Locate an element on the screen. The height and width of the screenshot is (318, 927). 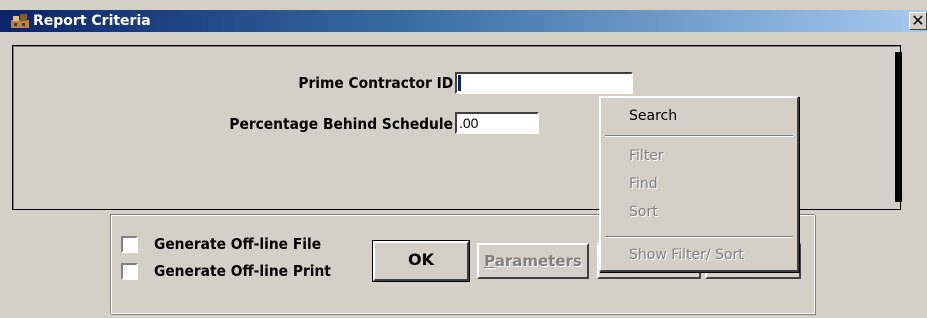
window-title: Report Criteria is located at coordinates (92, 21).